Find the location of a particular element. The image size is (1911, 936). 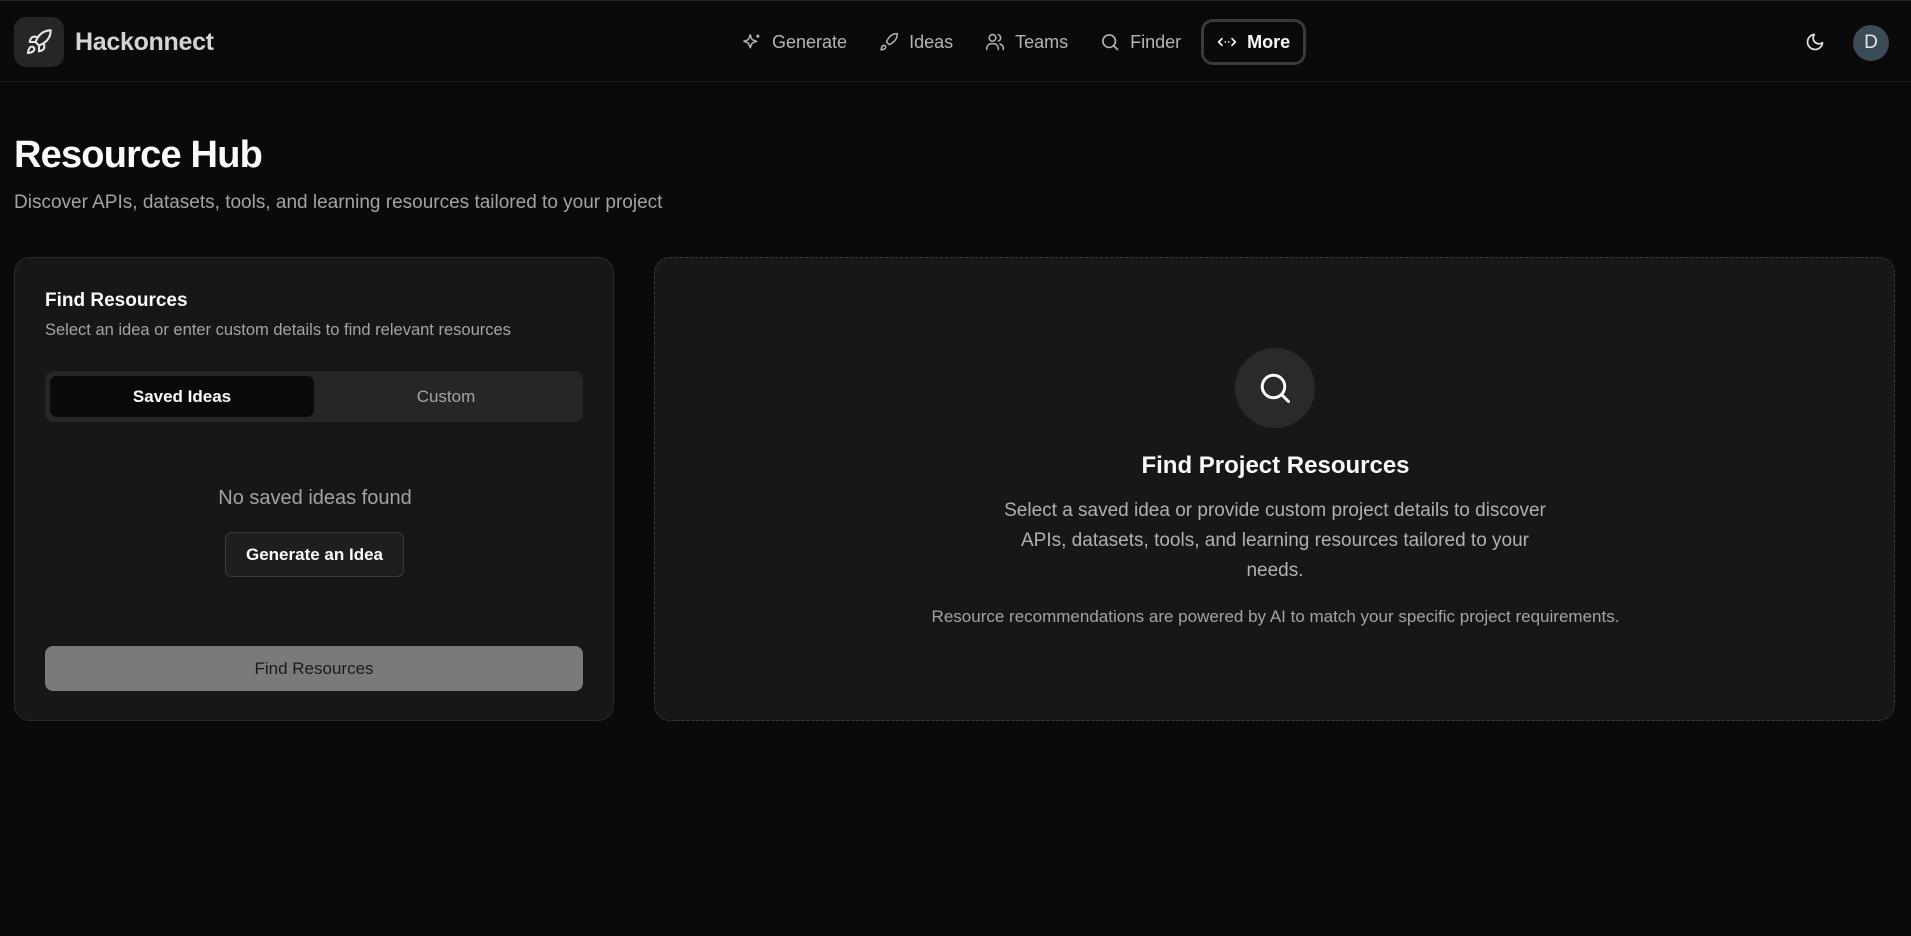

nav-item-teams: Teams is located at coordinates (1026, 42).